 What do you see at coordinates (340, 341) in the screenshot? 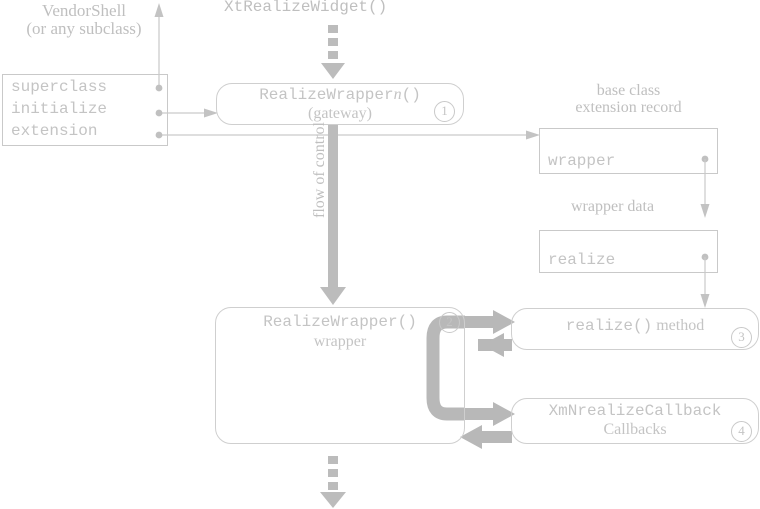
I see `box-wrapper-fn-line2: wrapper` at bounding box center [340, 341].